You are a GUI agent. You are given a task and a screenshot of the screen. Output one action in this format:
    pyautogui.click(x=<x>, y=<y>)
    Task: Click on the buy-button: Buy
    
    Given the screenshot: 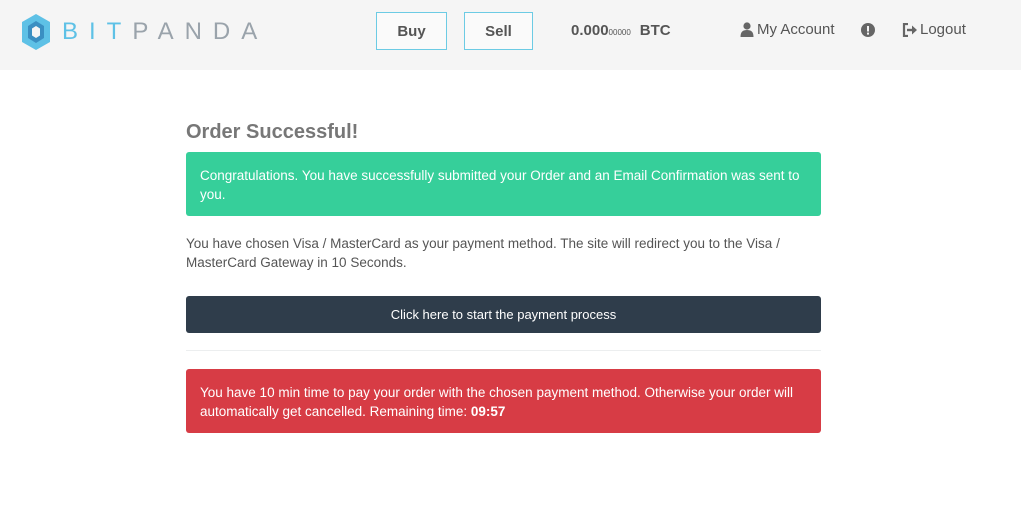 What is the action you would take?
    pyautogui.click(x=411, y=31)
    